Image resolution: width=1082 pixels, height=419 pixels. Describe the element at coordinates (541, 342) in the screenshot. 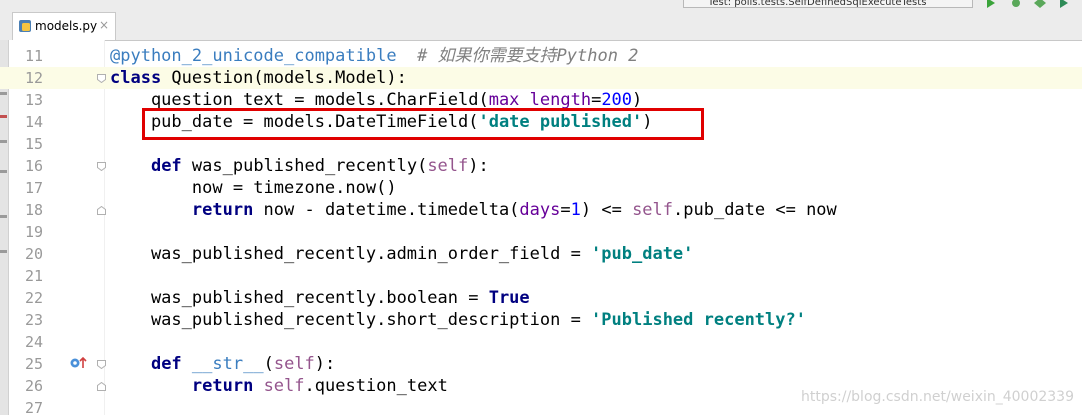

I see `code-line: 24` at that location.